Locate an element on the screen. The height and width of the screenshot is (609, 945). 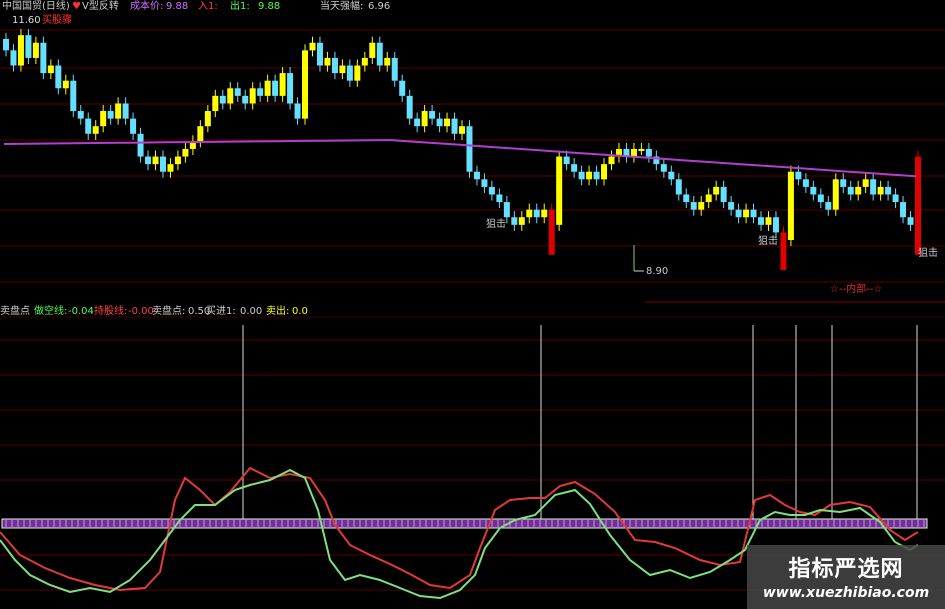
bottom-item5-label: 买进1: is located at coordinates (221, 311).